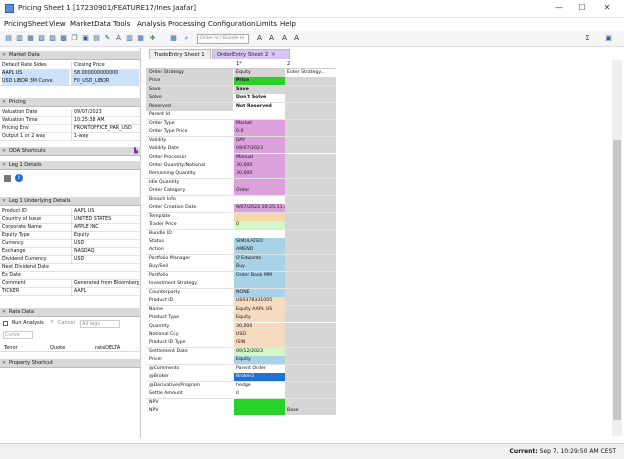 Image resolution: width=624 pixels, height=459 pixels. I want to click on underlying-row: TICKER AAPL, so click(70, 292).